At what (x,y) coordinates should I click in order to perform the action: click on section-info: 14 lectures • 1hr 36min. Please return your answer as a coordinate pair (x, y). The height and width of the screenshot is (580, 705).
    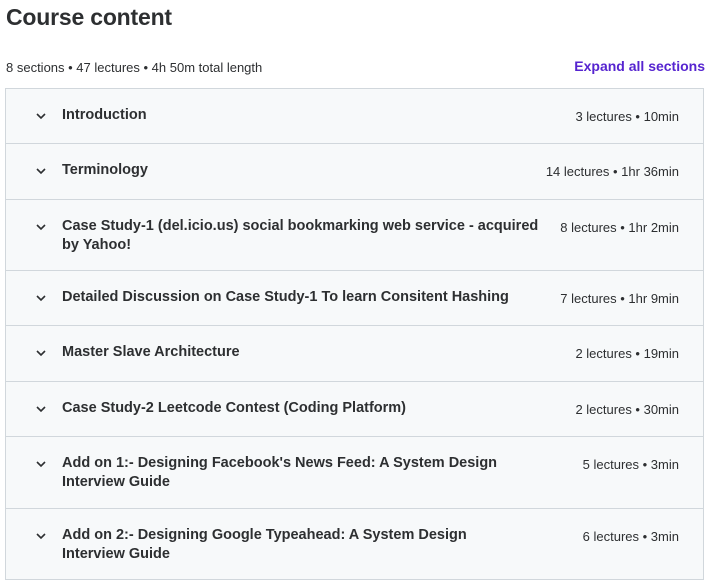
    Looking at the image, I should click on (612, 171).